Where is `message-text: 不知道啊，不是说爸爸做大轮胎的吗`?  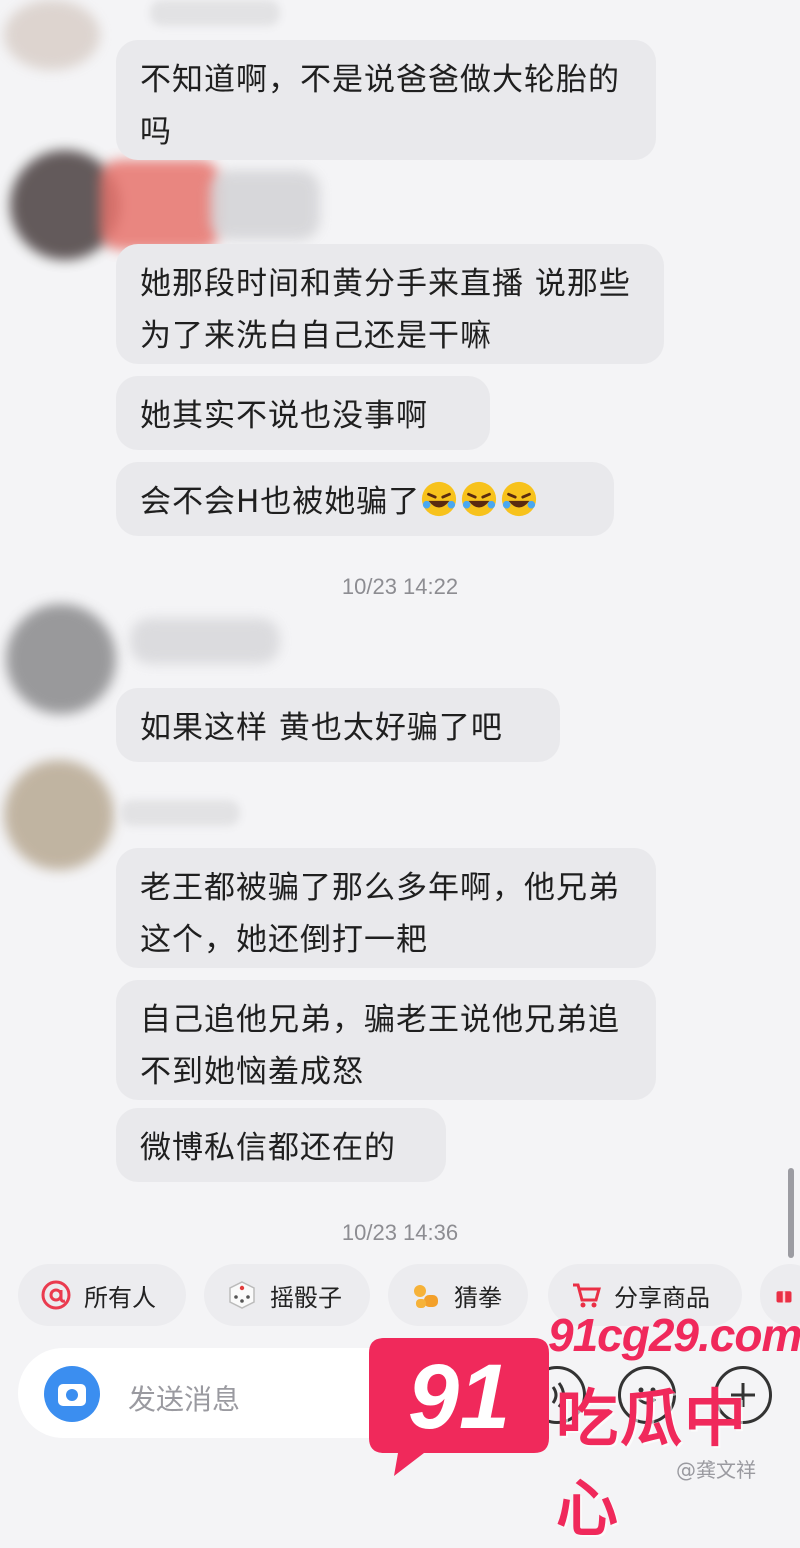 message-text: 不知道啊，不是说爸爸做大轮胎的吗 is located at coordinates (380, 106).